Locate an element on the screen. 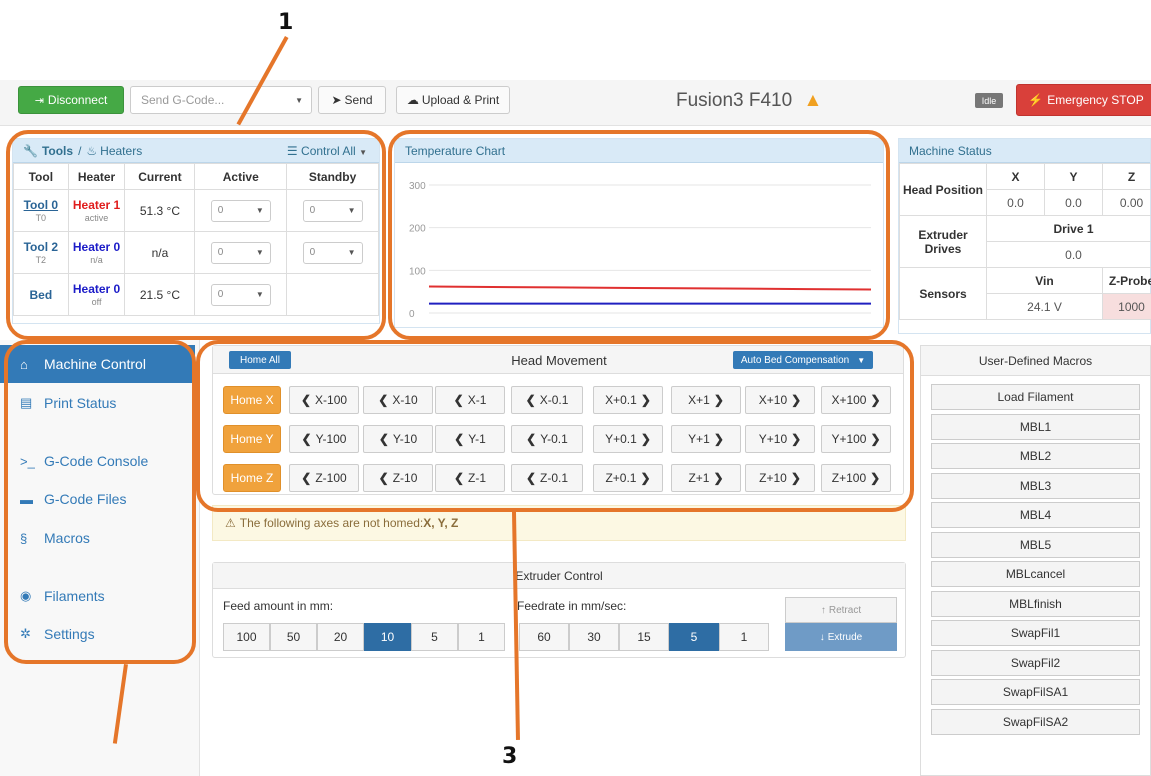 The image size is (1151, 776). feed-amount-option: 50 is located at coordinates (293, 637).